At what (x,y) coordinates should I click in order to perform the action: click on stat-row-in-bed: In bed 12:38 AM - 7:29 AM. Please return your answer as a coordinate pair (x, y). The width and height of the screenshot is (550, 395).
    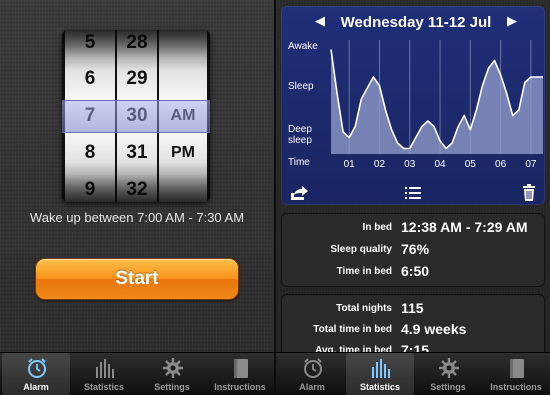
    Looking at the image, I should click on (413, 229).